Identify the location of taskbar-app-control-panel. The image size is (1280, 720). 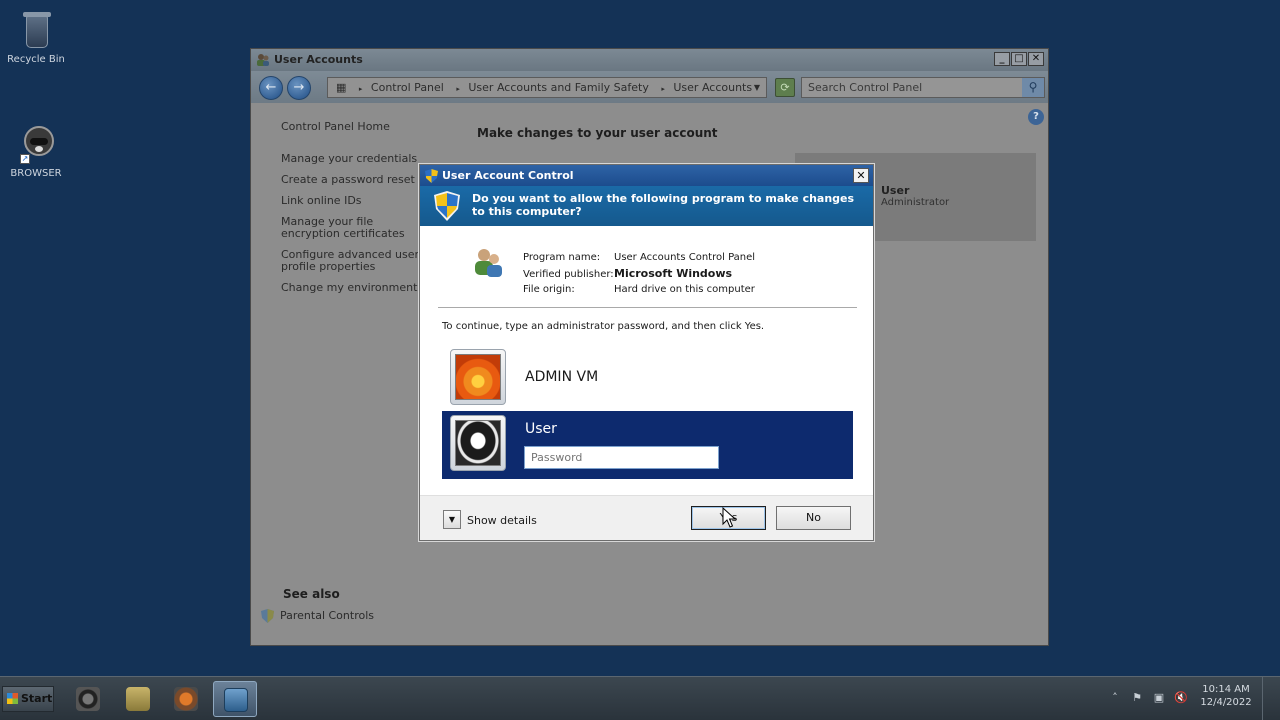
(235, 699).